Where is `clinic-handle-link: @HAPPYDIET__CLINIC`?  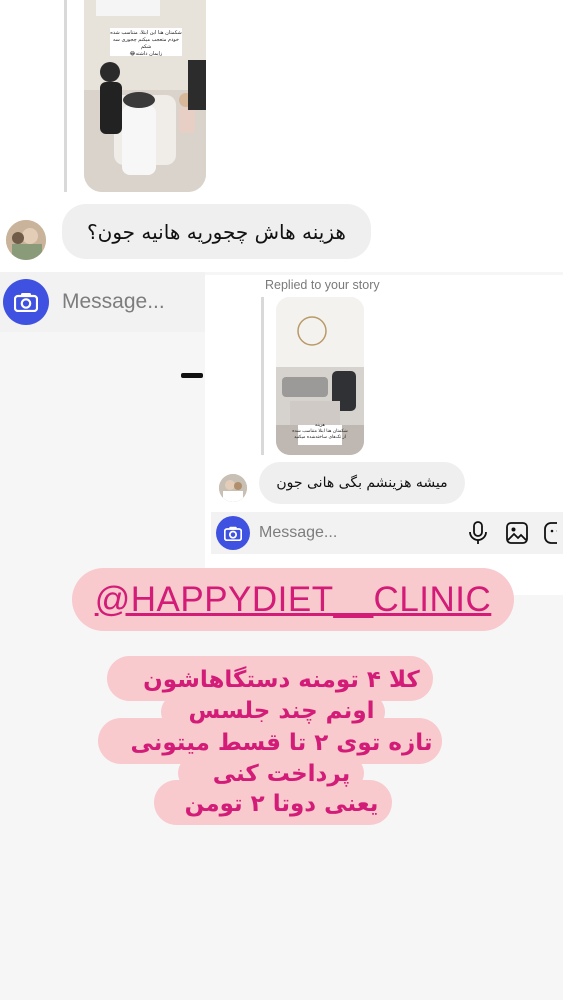 clinic-handle-link: @HAPPYDIET__CLINIC is located at coordinates (293, 599).